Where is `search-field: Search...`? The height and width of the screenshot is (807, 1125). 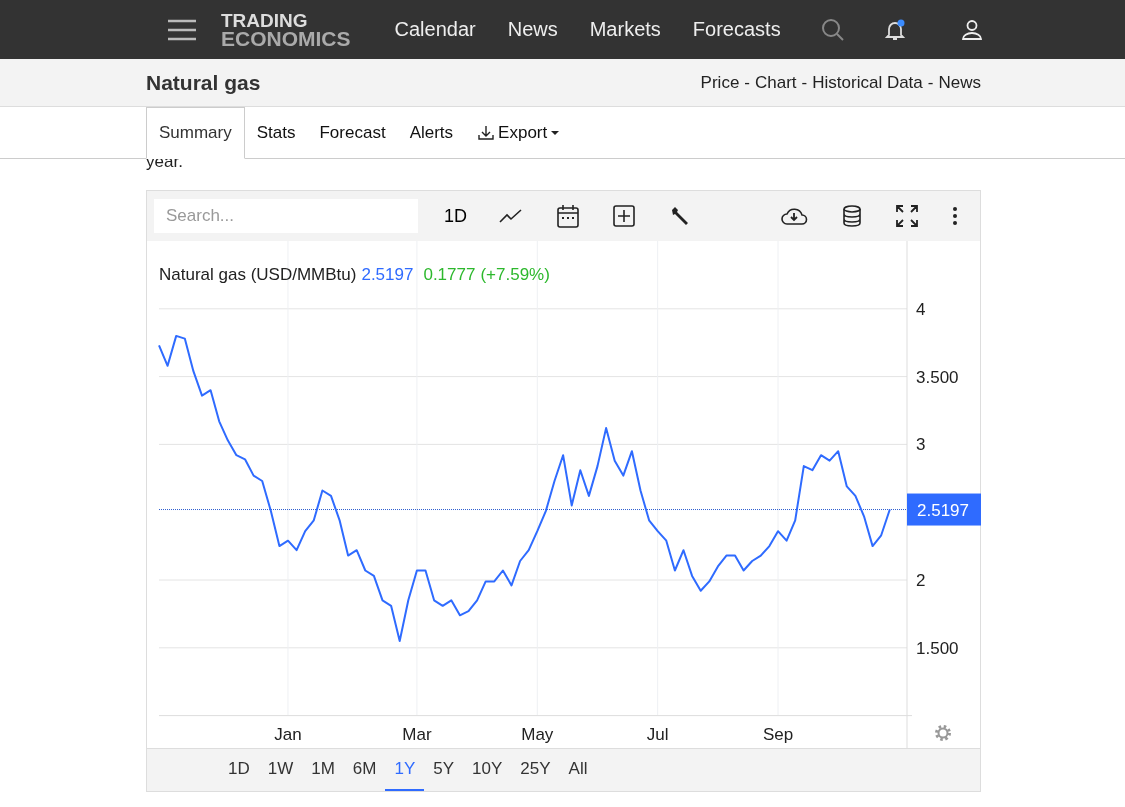 search-field: Search... is located at coordinates (286, 216).